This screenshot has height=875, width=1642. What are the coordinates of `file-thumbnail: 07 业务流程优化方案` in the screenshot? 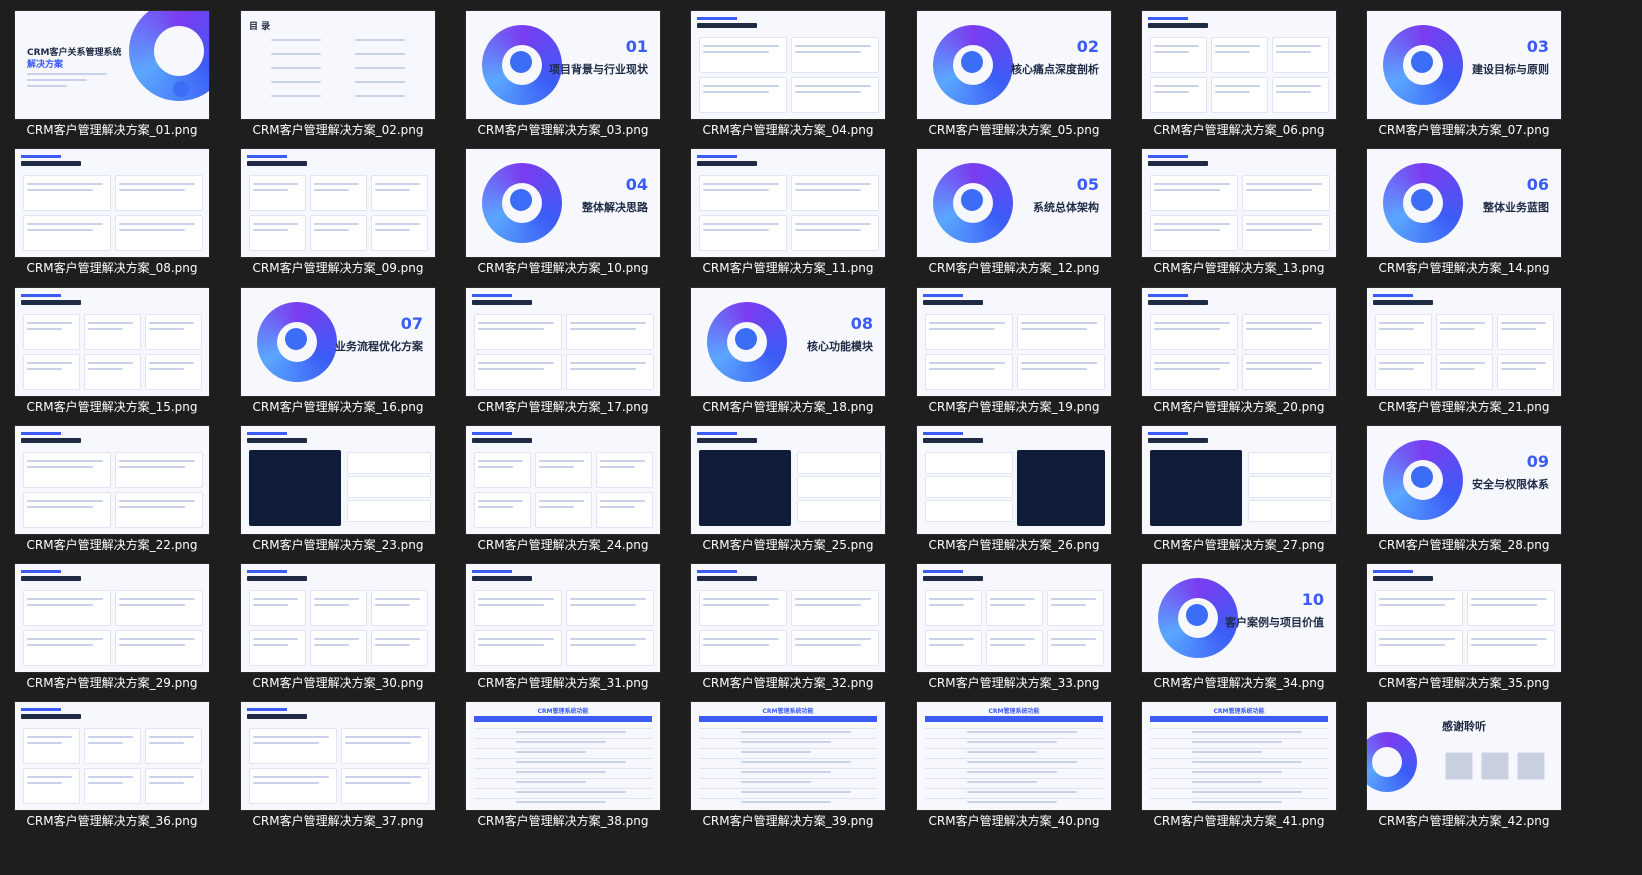 It's located at (338, 342).